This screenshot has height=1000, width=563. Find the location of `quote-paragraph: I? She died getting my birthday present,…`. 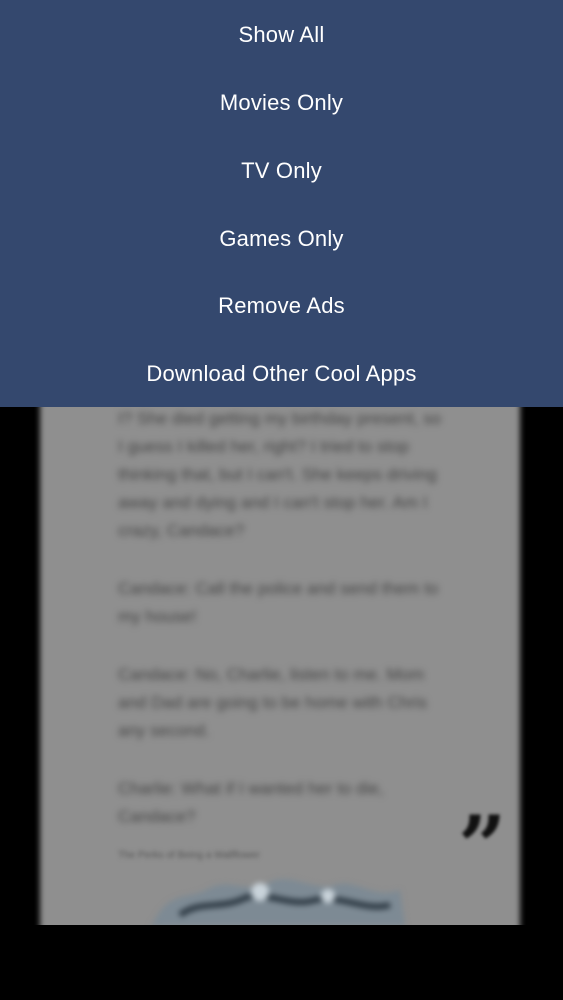

quote-paragraph: I? She died getting my birthday present,… is located at coordinates (280, 474).